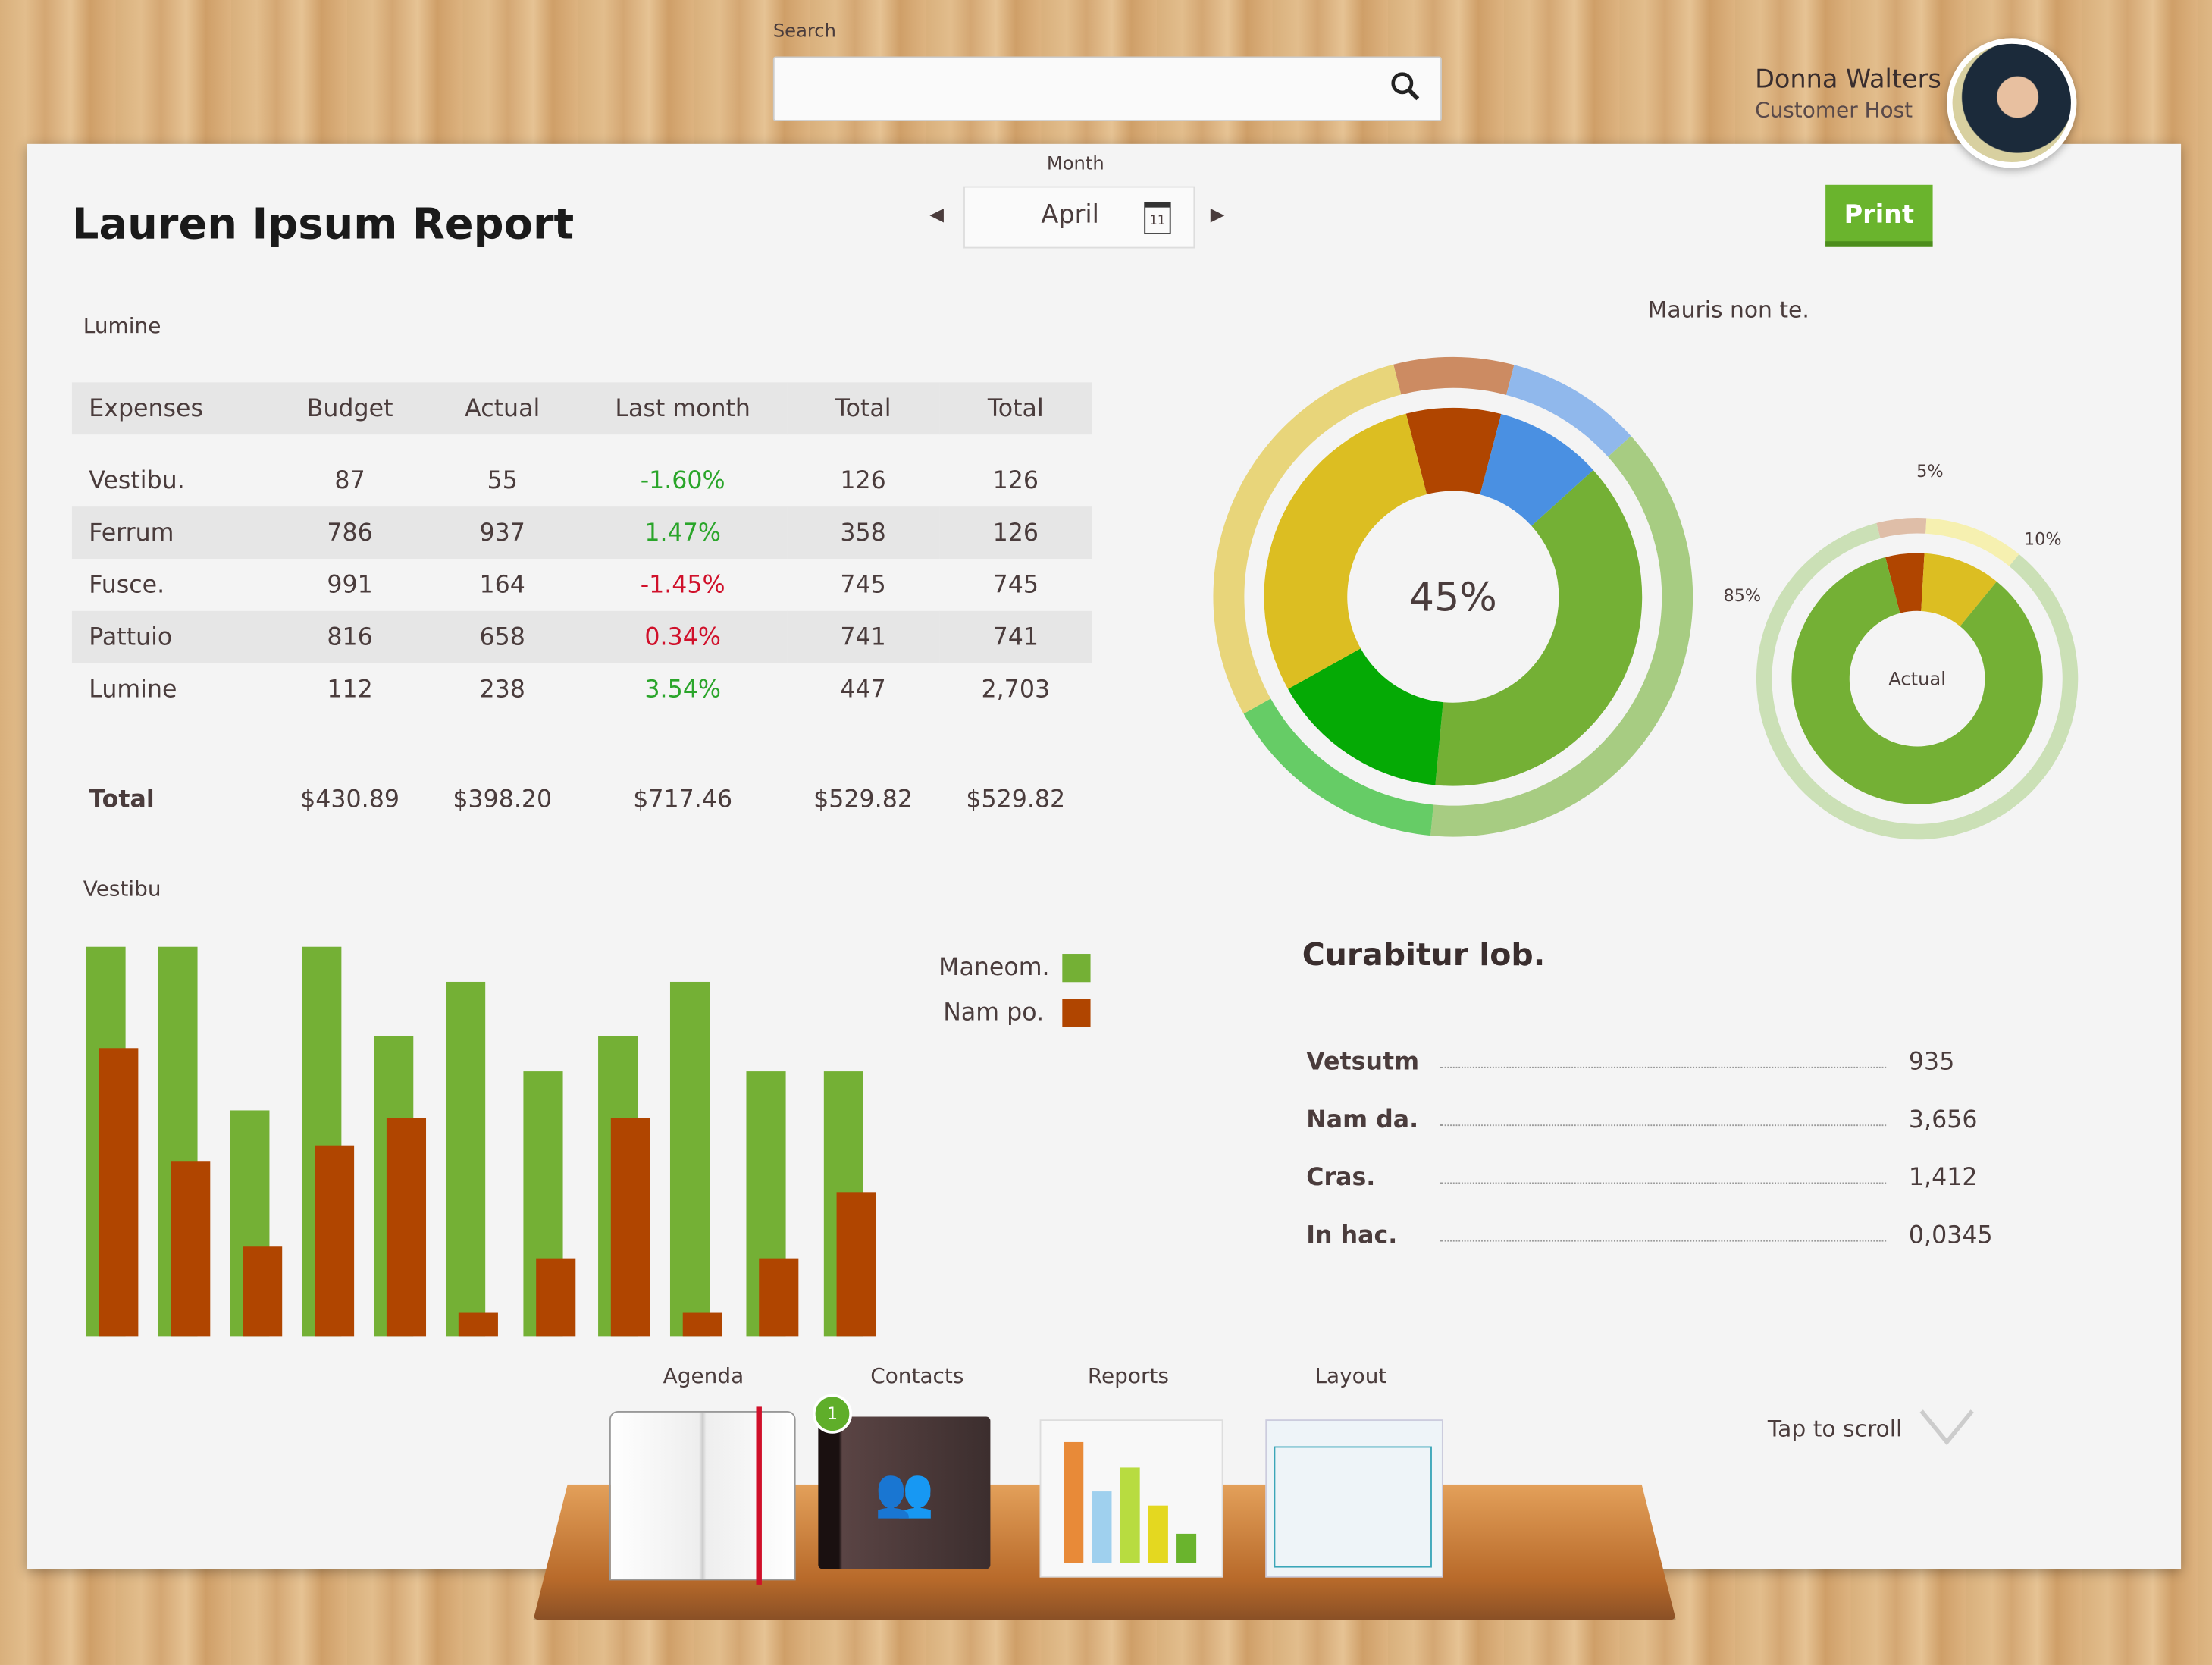 This screenshot has width=2212, height=1665. What do you see at coordinates (1879, 215) in the screenshot?
I see `print-button: Print` at bounding box center [1879, 215].